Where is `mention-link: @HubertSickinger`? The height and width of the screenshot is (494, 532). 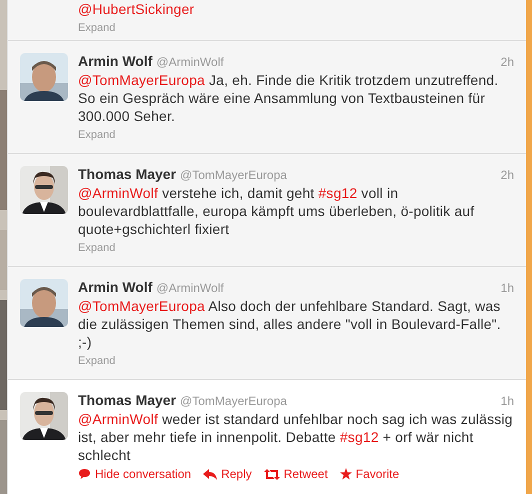
mention-link: @HubertSickinger is located at coordinates (136, 9).